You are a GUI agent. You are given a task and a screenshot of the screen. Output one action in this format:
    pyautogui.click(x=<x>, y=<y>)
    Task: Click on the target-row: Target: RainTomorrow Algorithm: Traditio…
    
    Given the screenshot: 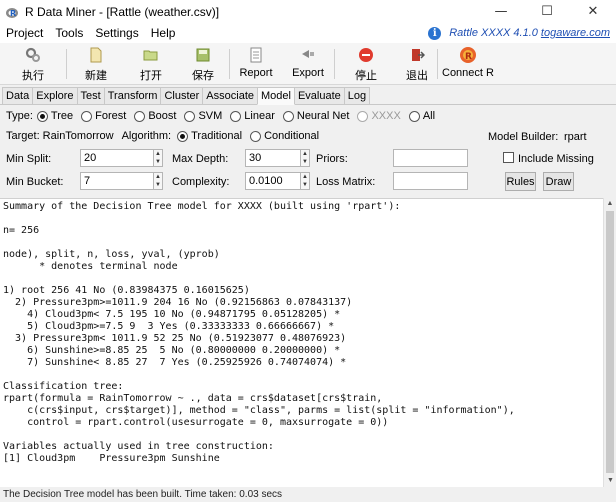 What is the action you would take?
    pyautogui.click(x=166, y=136)
    